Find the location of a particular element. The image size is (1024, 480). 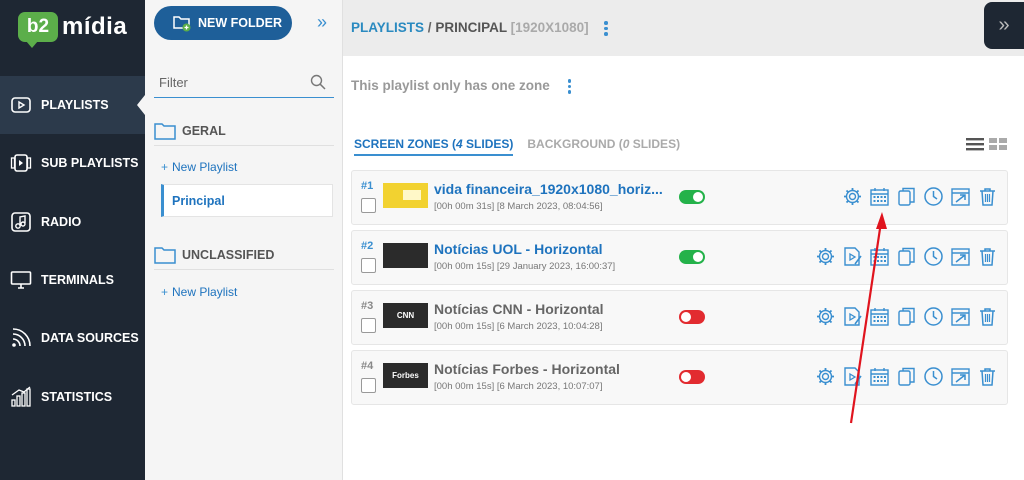

nav-data-sources: DATA SOURCES is located at coordinates (72, 338).